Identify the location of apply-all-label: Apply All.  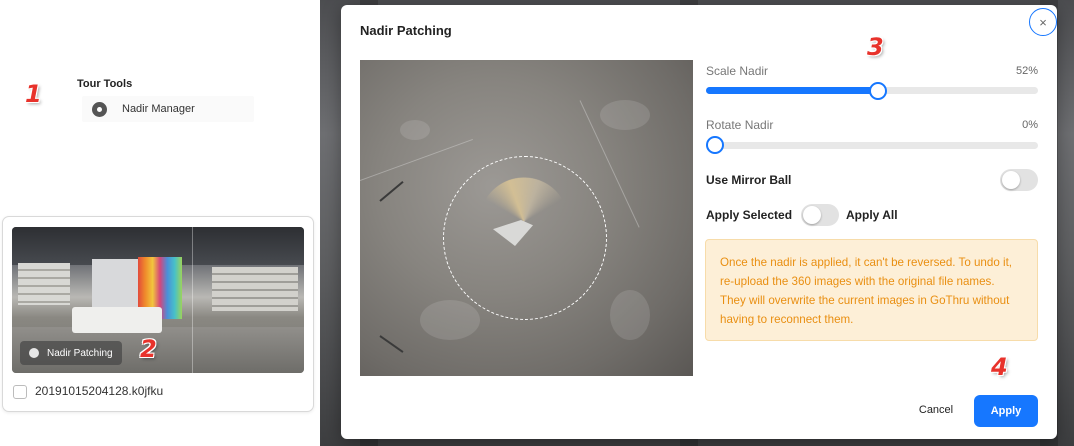
(872, 215).